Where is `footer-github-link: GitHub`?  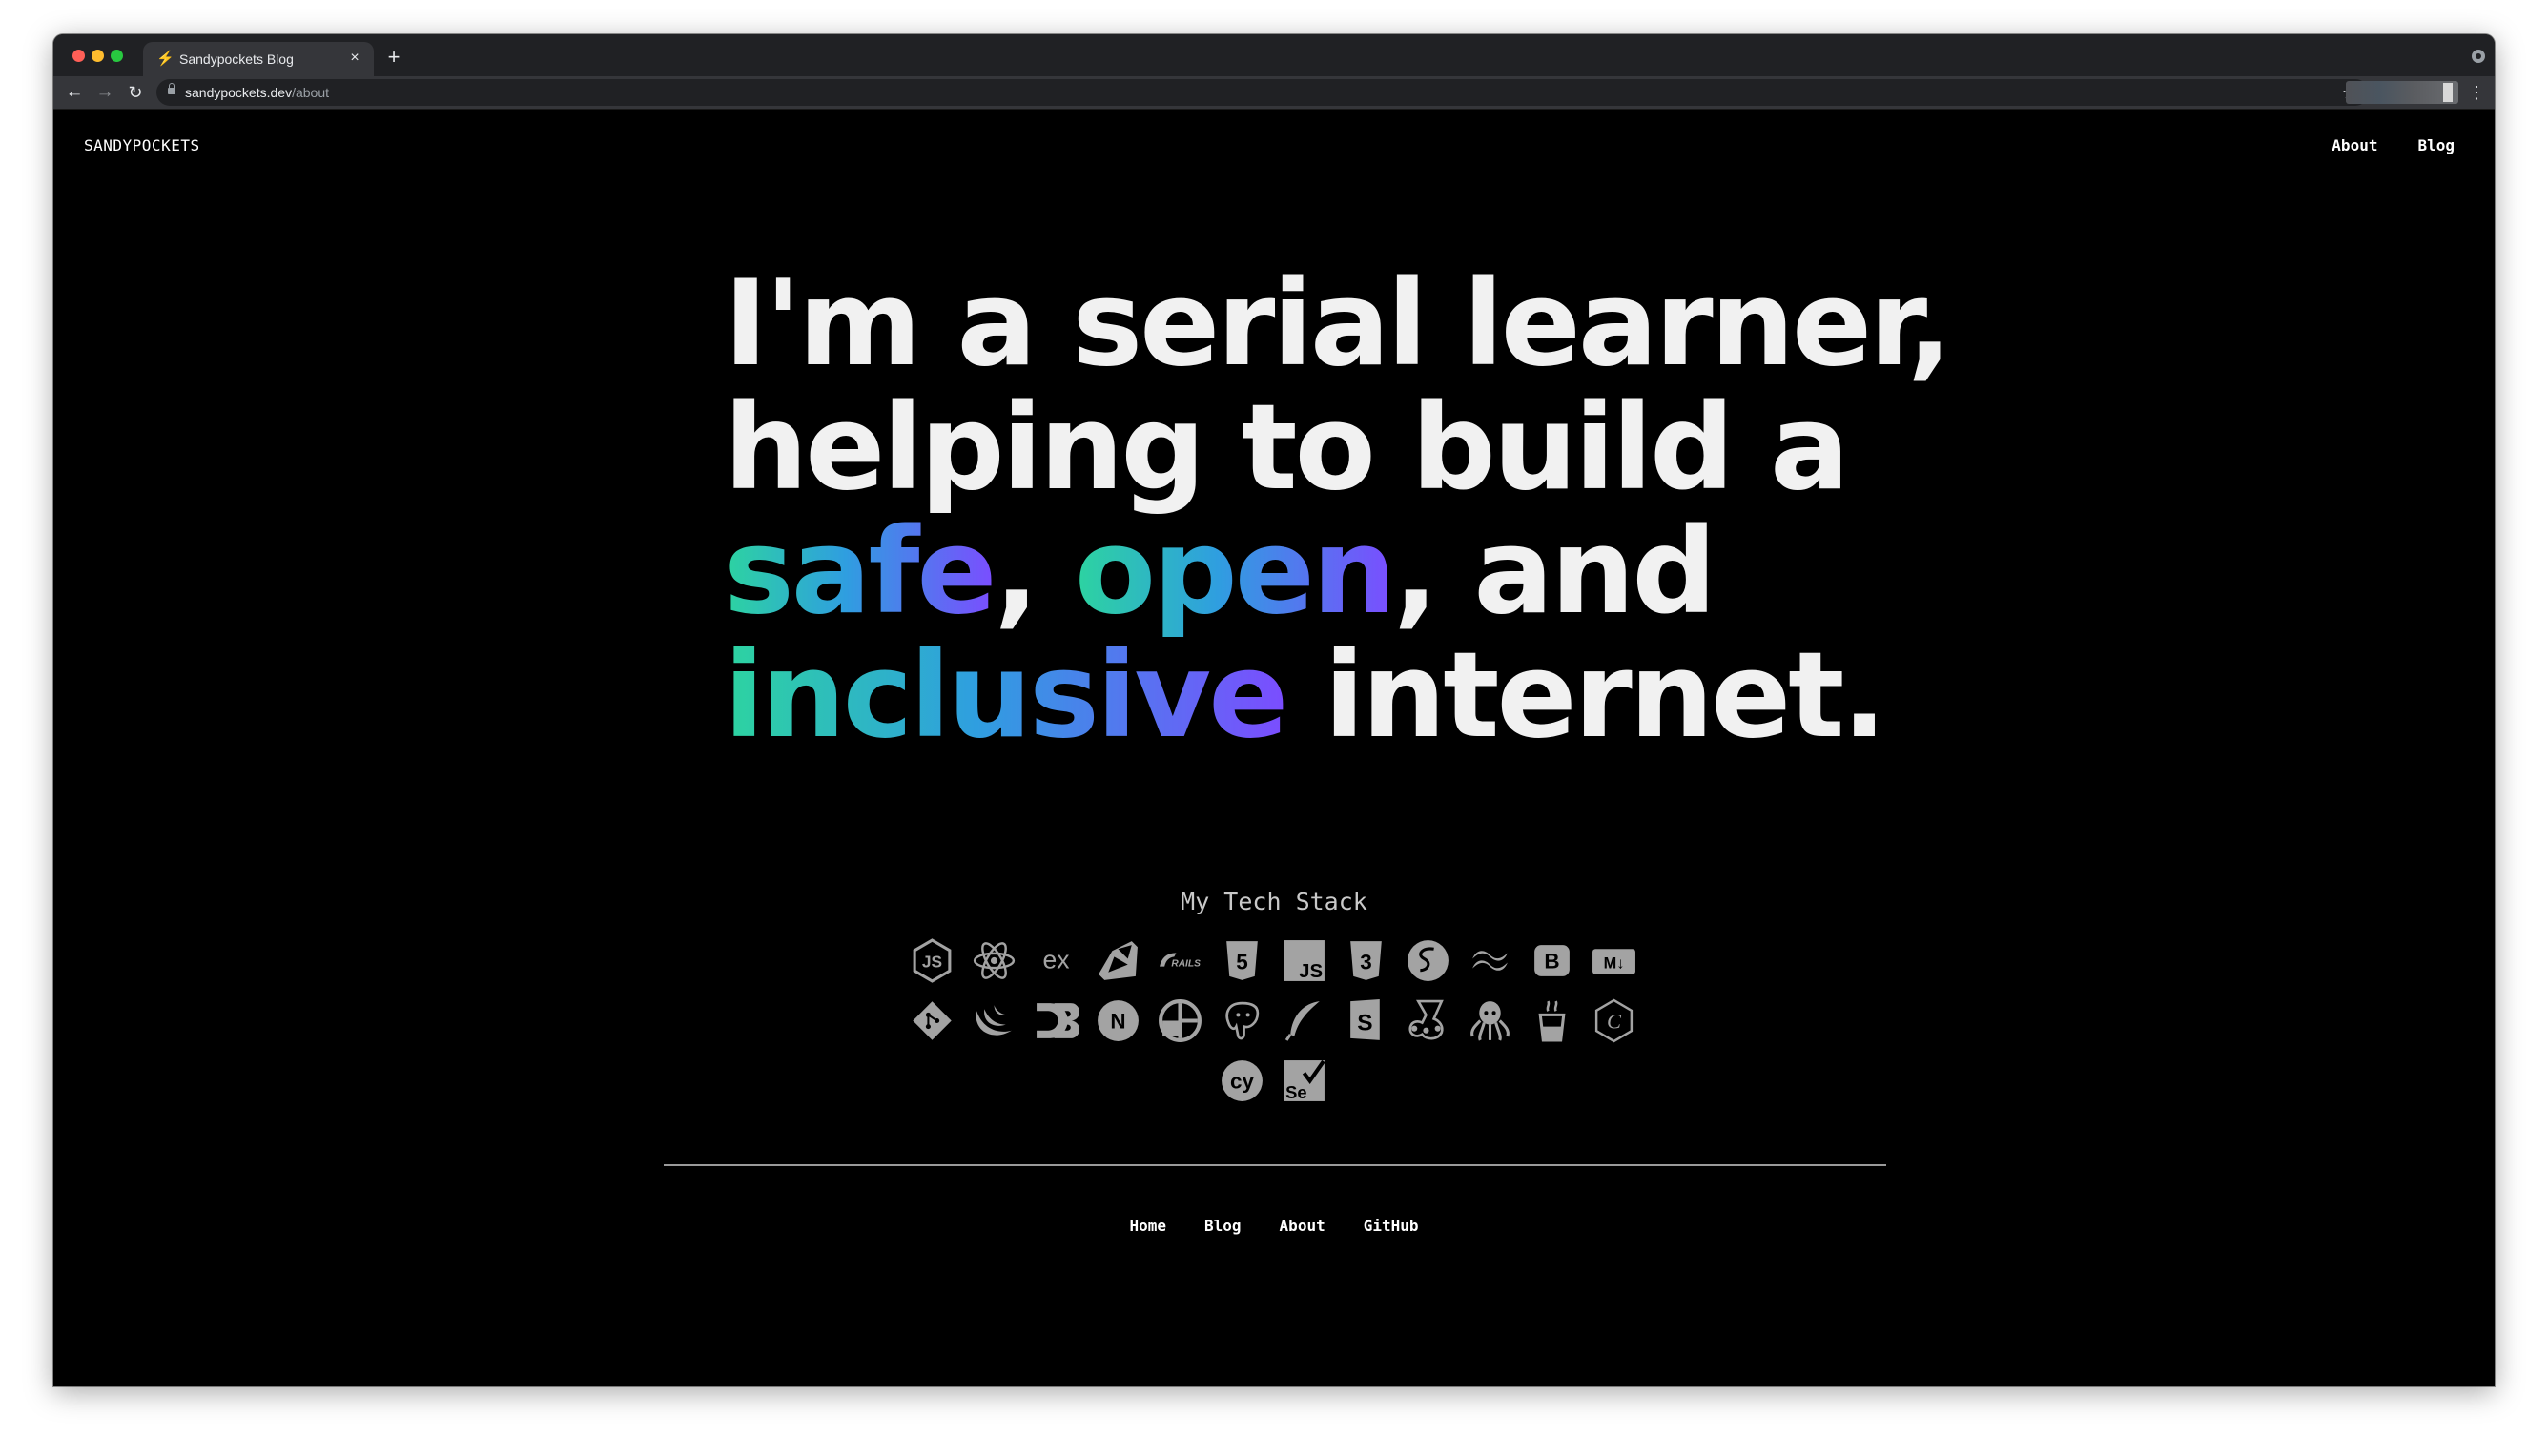
footer-github-link: GitHub is located at coordinates (1392, 1226).